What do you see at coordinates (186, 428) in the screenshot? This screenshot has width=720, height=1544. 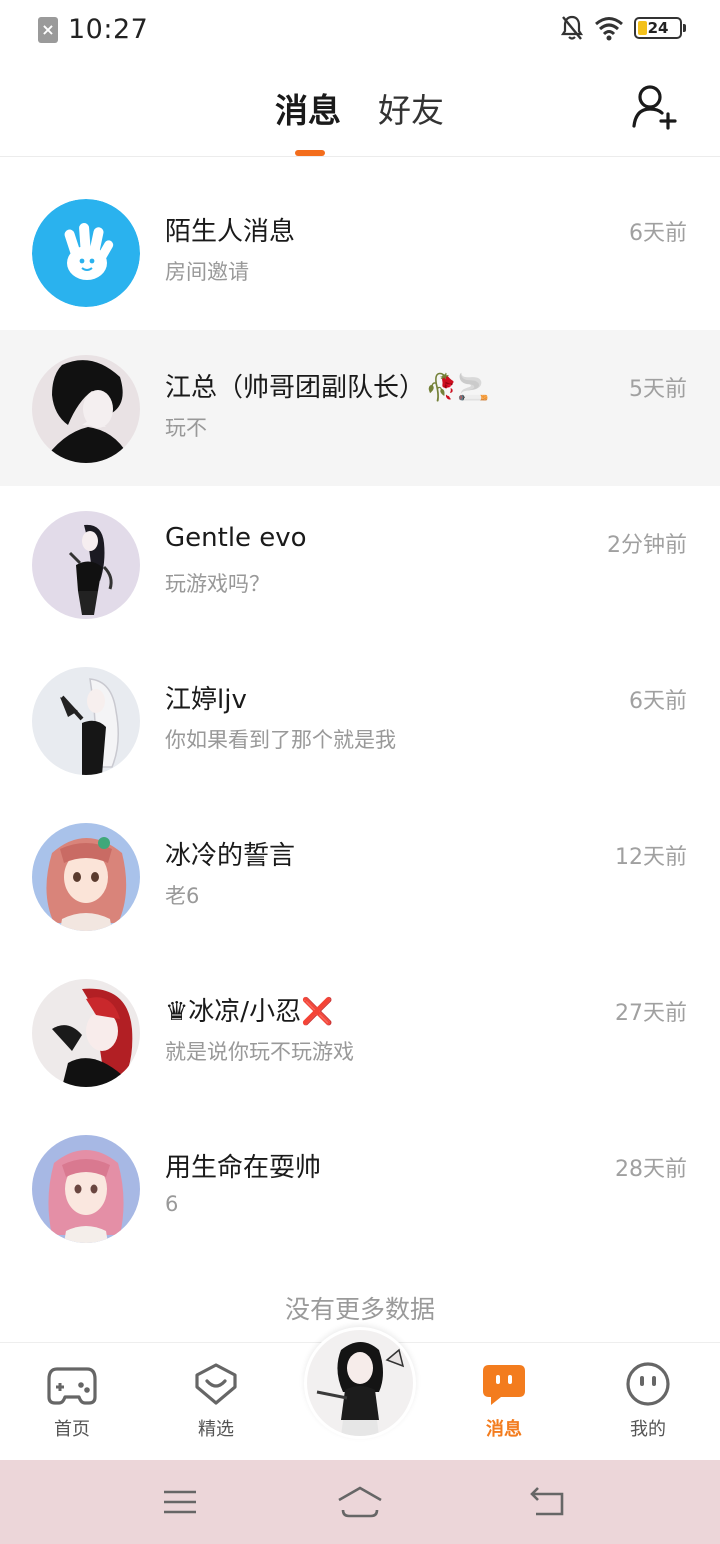 I see `message-preview: 玩不` at bounding box center [186, 428].